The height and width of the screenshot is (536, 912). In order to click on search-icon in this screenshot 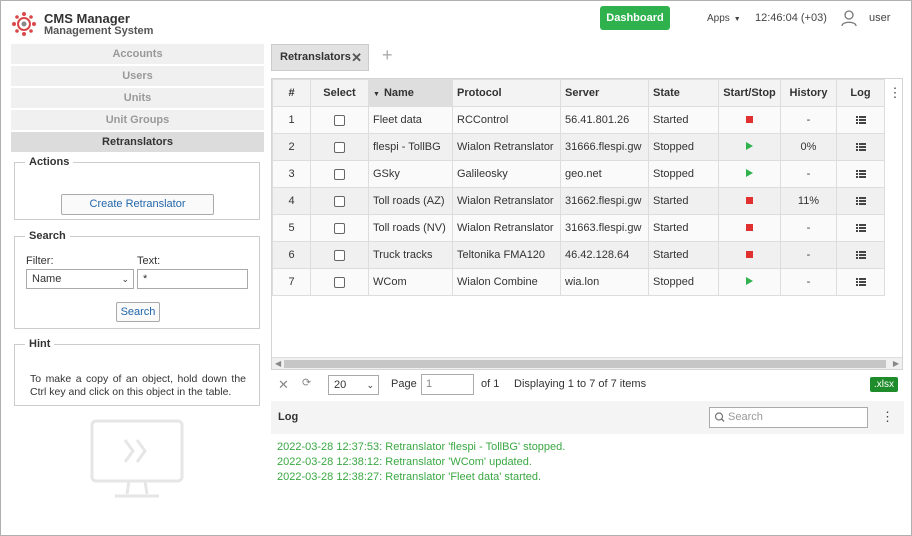, I will do `click(719, 417)`.